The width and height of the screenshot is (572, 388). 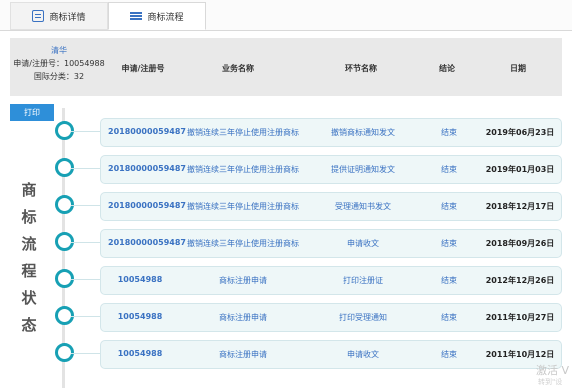 What do you see at coordinates (331, 280) in the screenshot?
I see `table-row: 10054988 商标注册申请 打印注册证 结束 2012年12月26日` at bounding box center [331, 280].